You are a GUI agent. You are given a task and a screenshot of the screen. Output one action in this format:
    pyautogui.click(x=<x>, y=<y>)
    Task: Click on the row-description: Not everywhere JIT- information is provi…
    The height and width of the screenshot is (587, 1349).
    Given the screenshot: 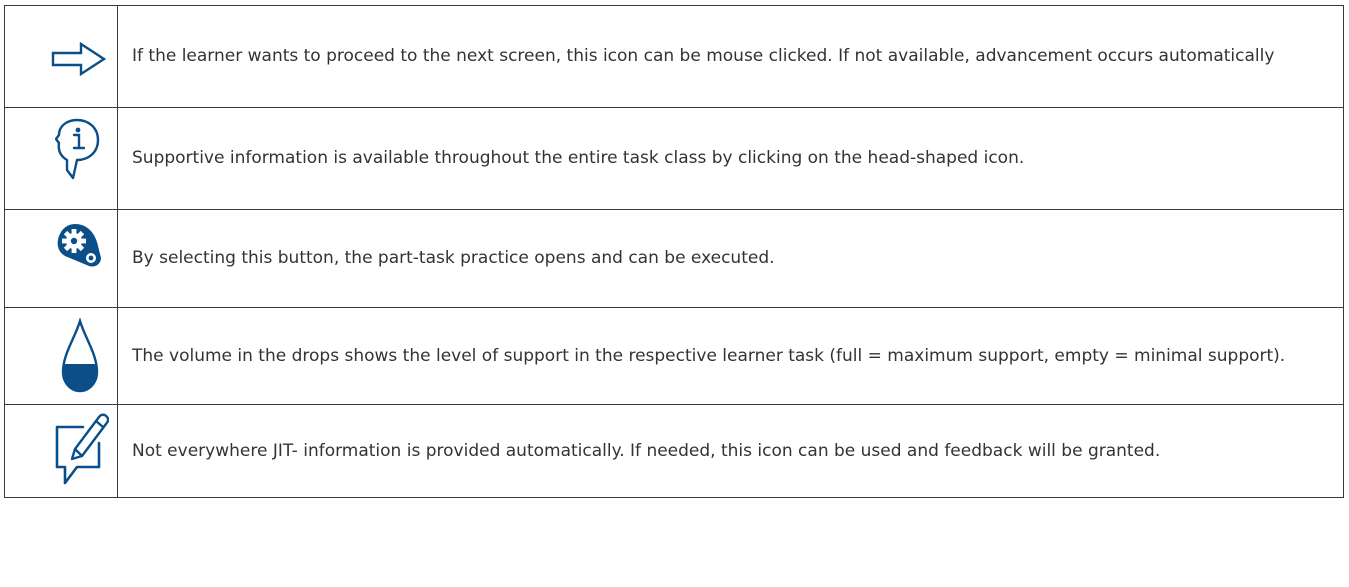 What is the action you would take?
    pyautogui.click(x=730, y=451)
    